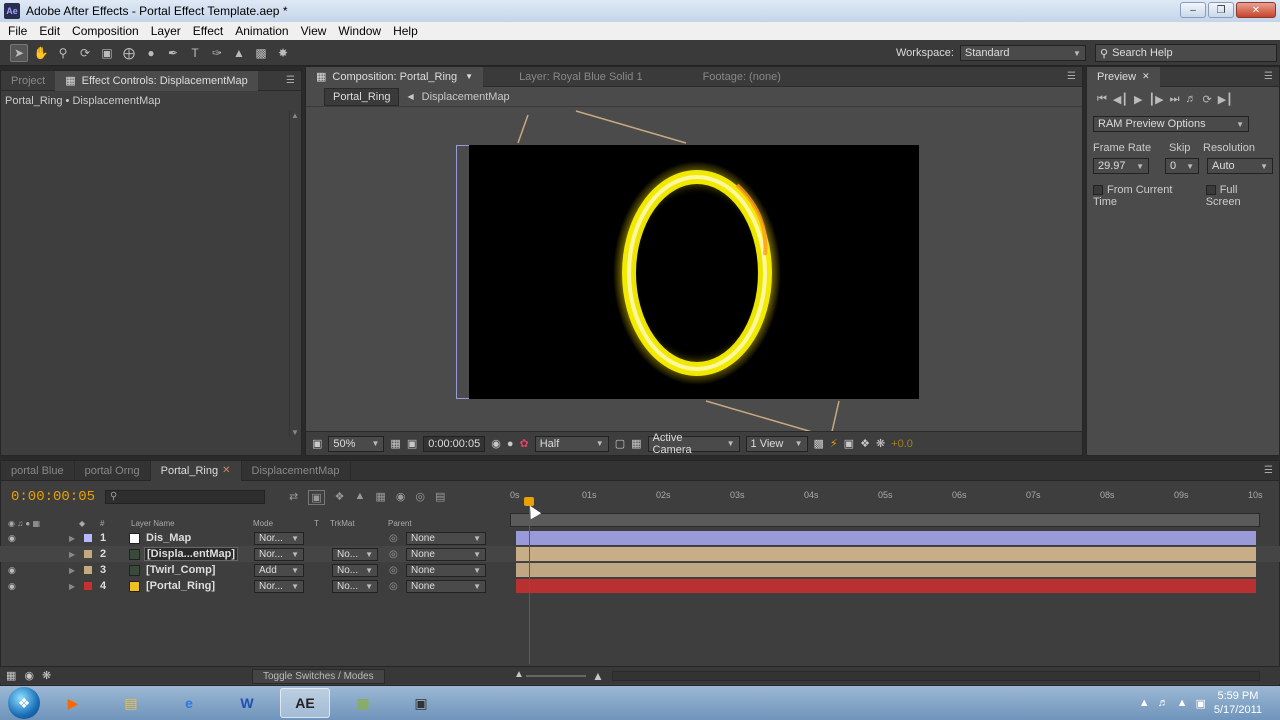 Image resolution: width=1280 pixels, height=720 pixels. What do you see at coordinates (24, 703) in the screenshot?
I see `start-button: ❖` at bounding box center [24, 703].